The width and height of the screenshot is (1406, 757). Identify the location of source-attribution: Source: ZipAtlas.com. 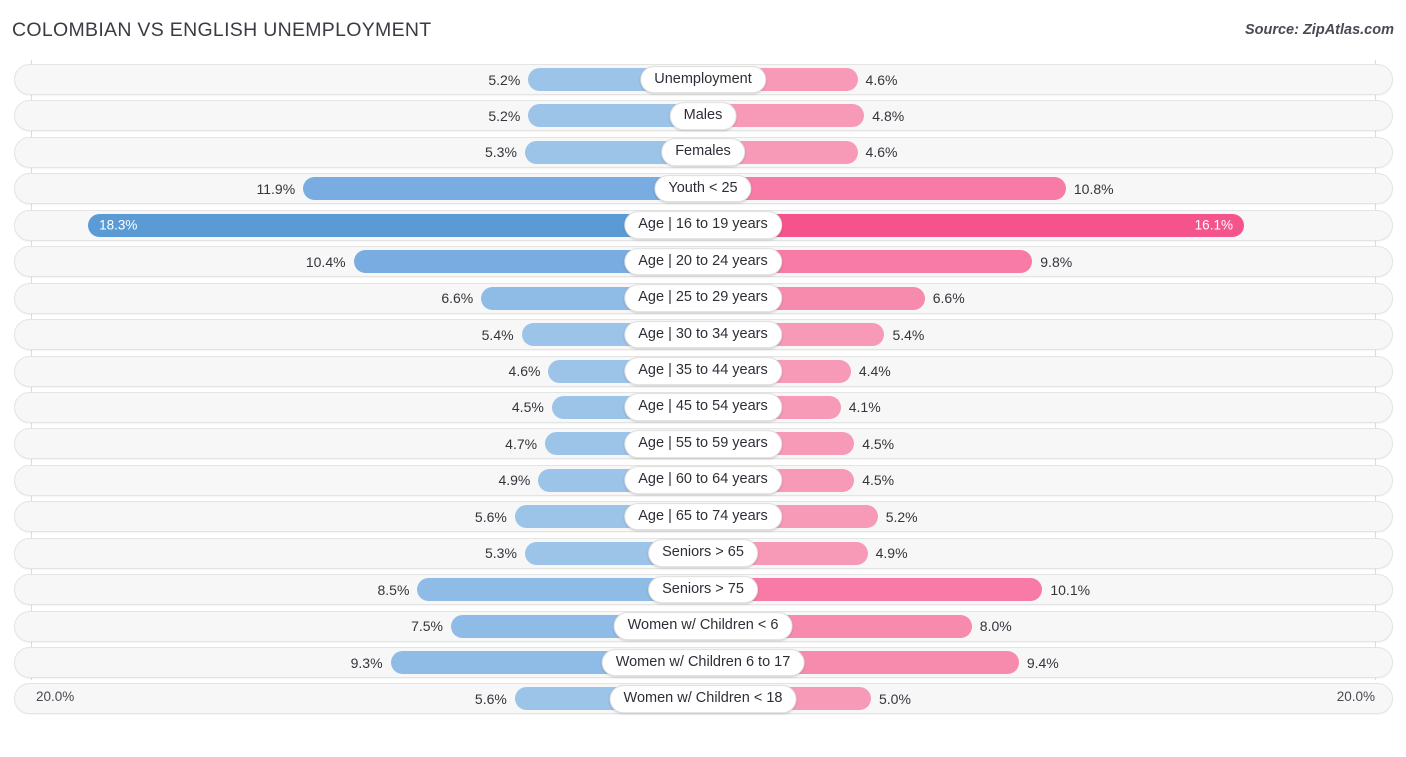
(1319, 30).